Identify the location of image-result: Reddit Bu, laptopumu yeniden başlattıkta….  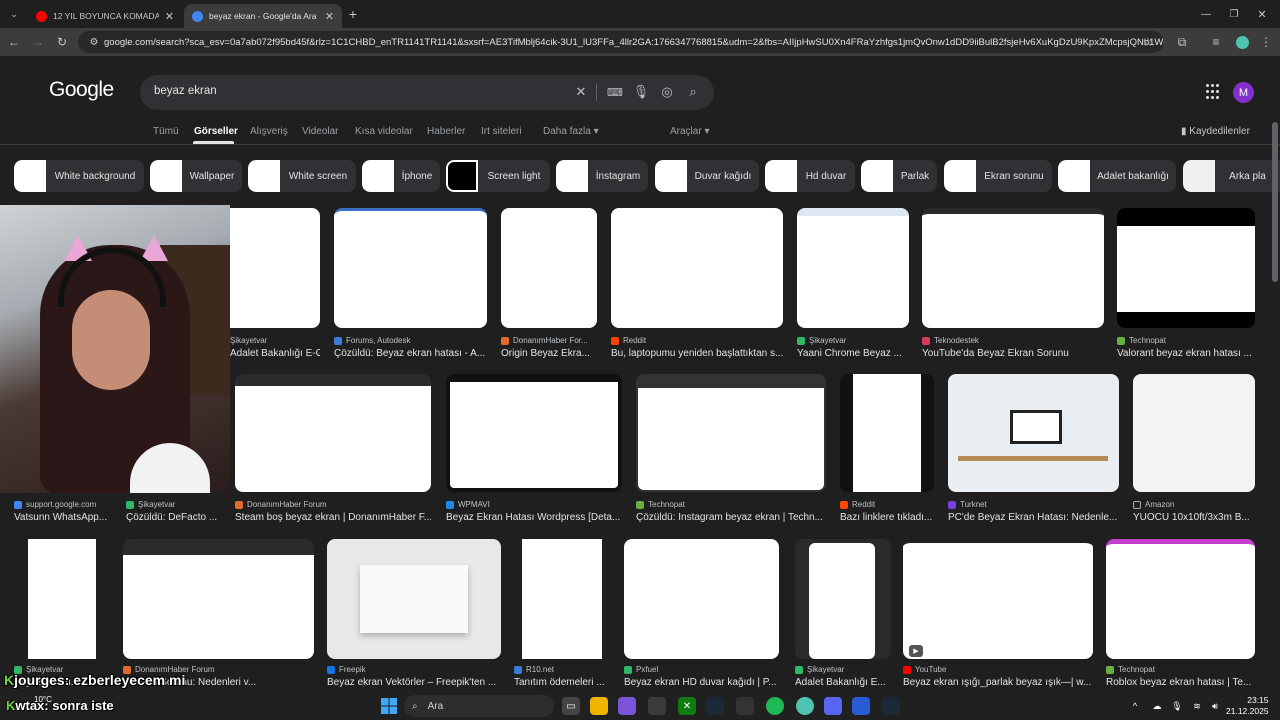
(697, 284).